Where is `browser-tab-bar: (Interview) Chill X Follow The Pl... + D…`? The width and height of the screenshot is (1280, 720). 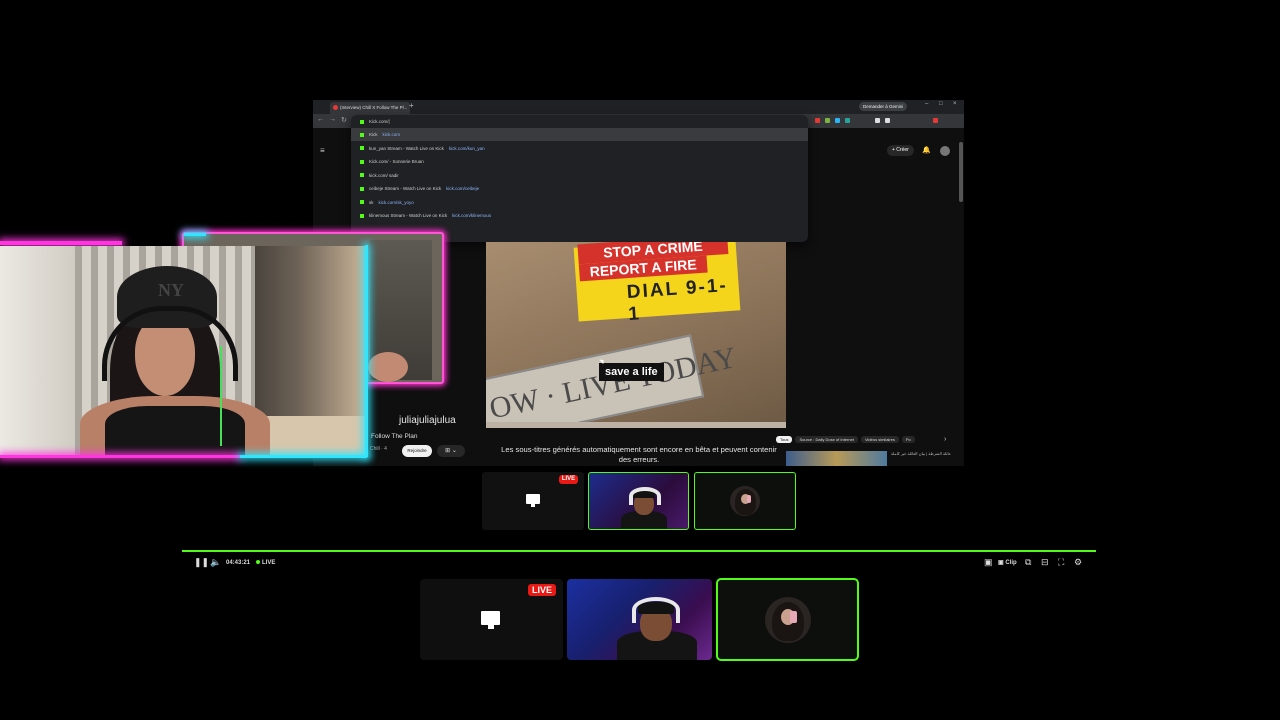 browser-tab-bar: (Interview) Chill X Follow The Pl... + D… is located at coordinates (638, 107).